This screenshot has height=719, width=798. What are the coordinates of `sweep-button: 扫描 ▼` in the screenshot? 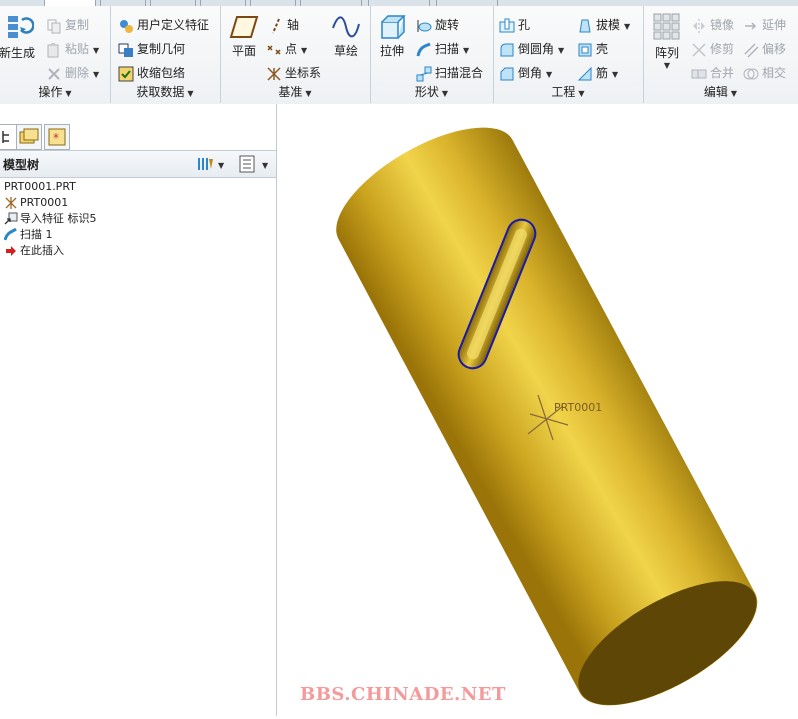 It's located at (442, 49).